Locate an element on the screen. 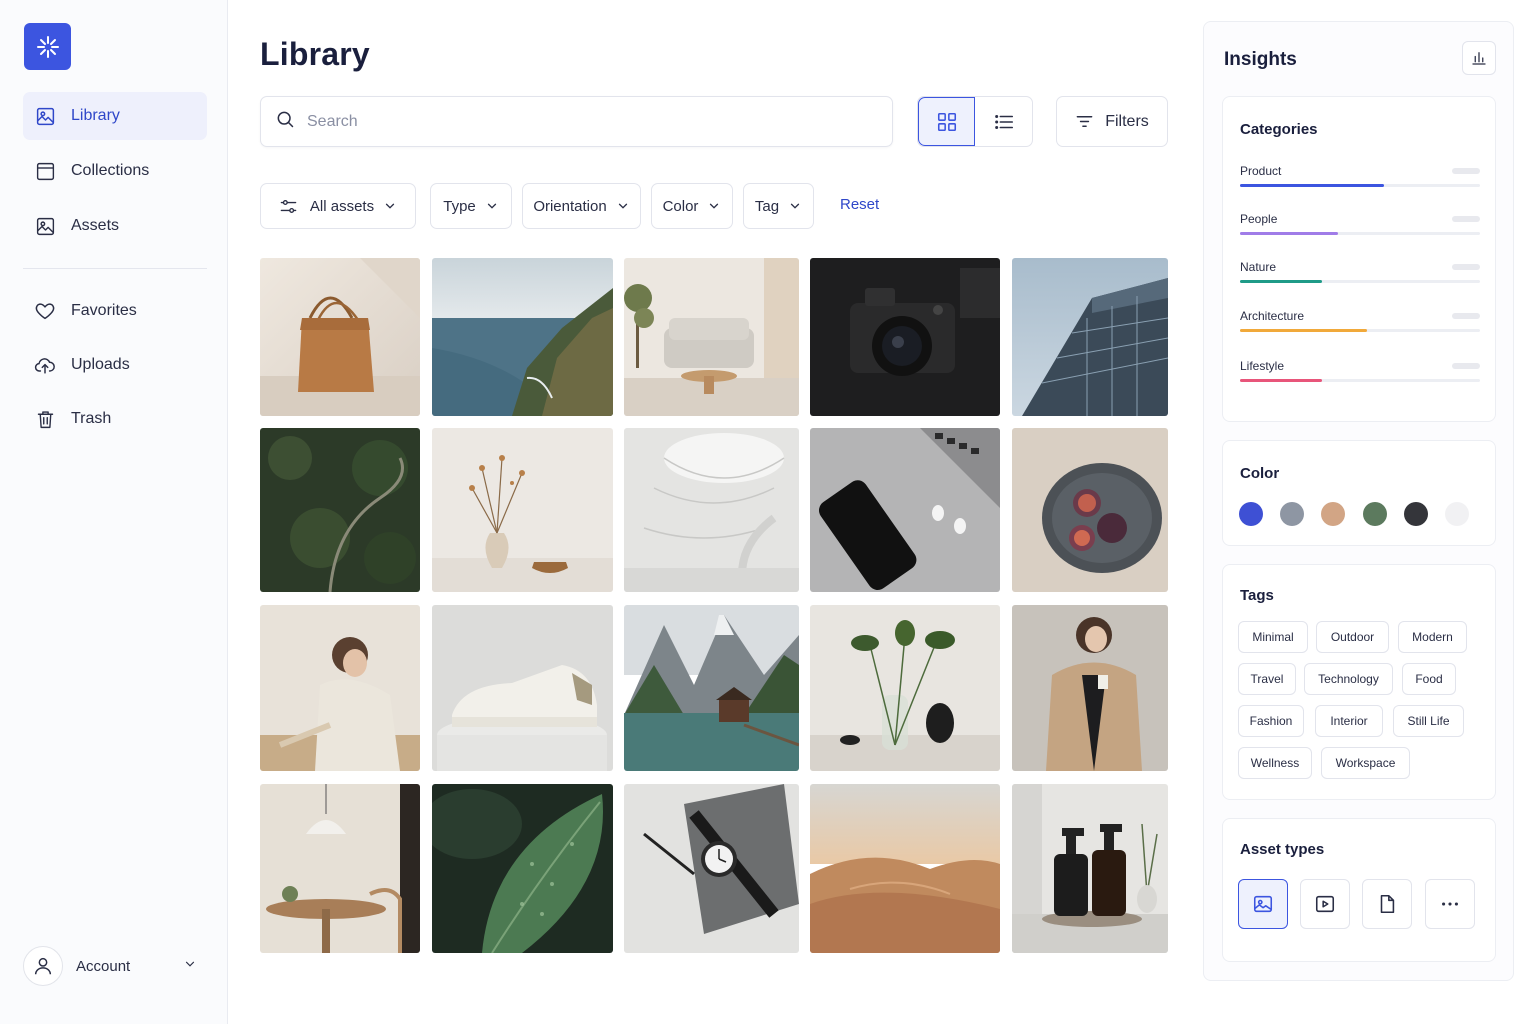  color-swatch-green is located at coordinates (1375, 514).